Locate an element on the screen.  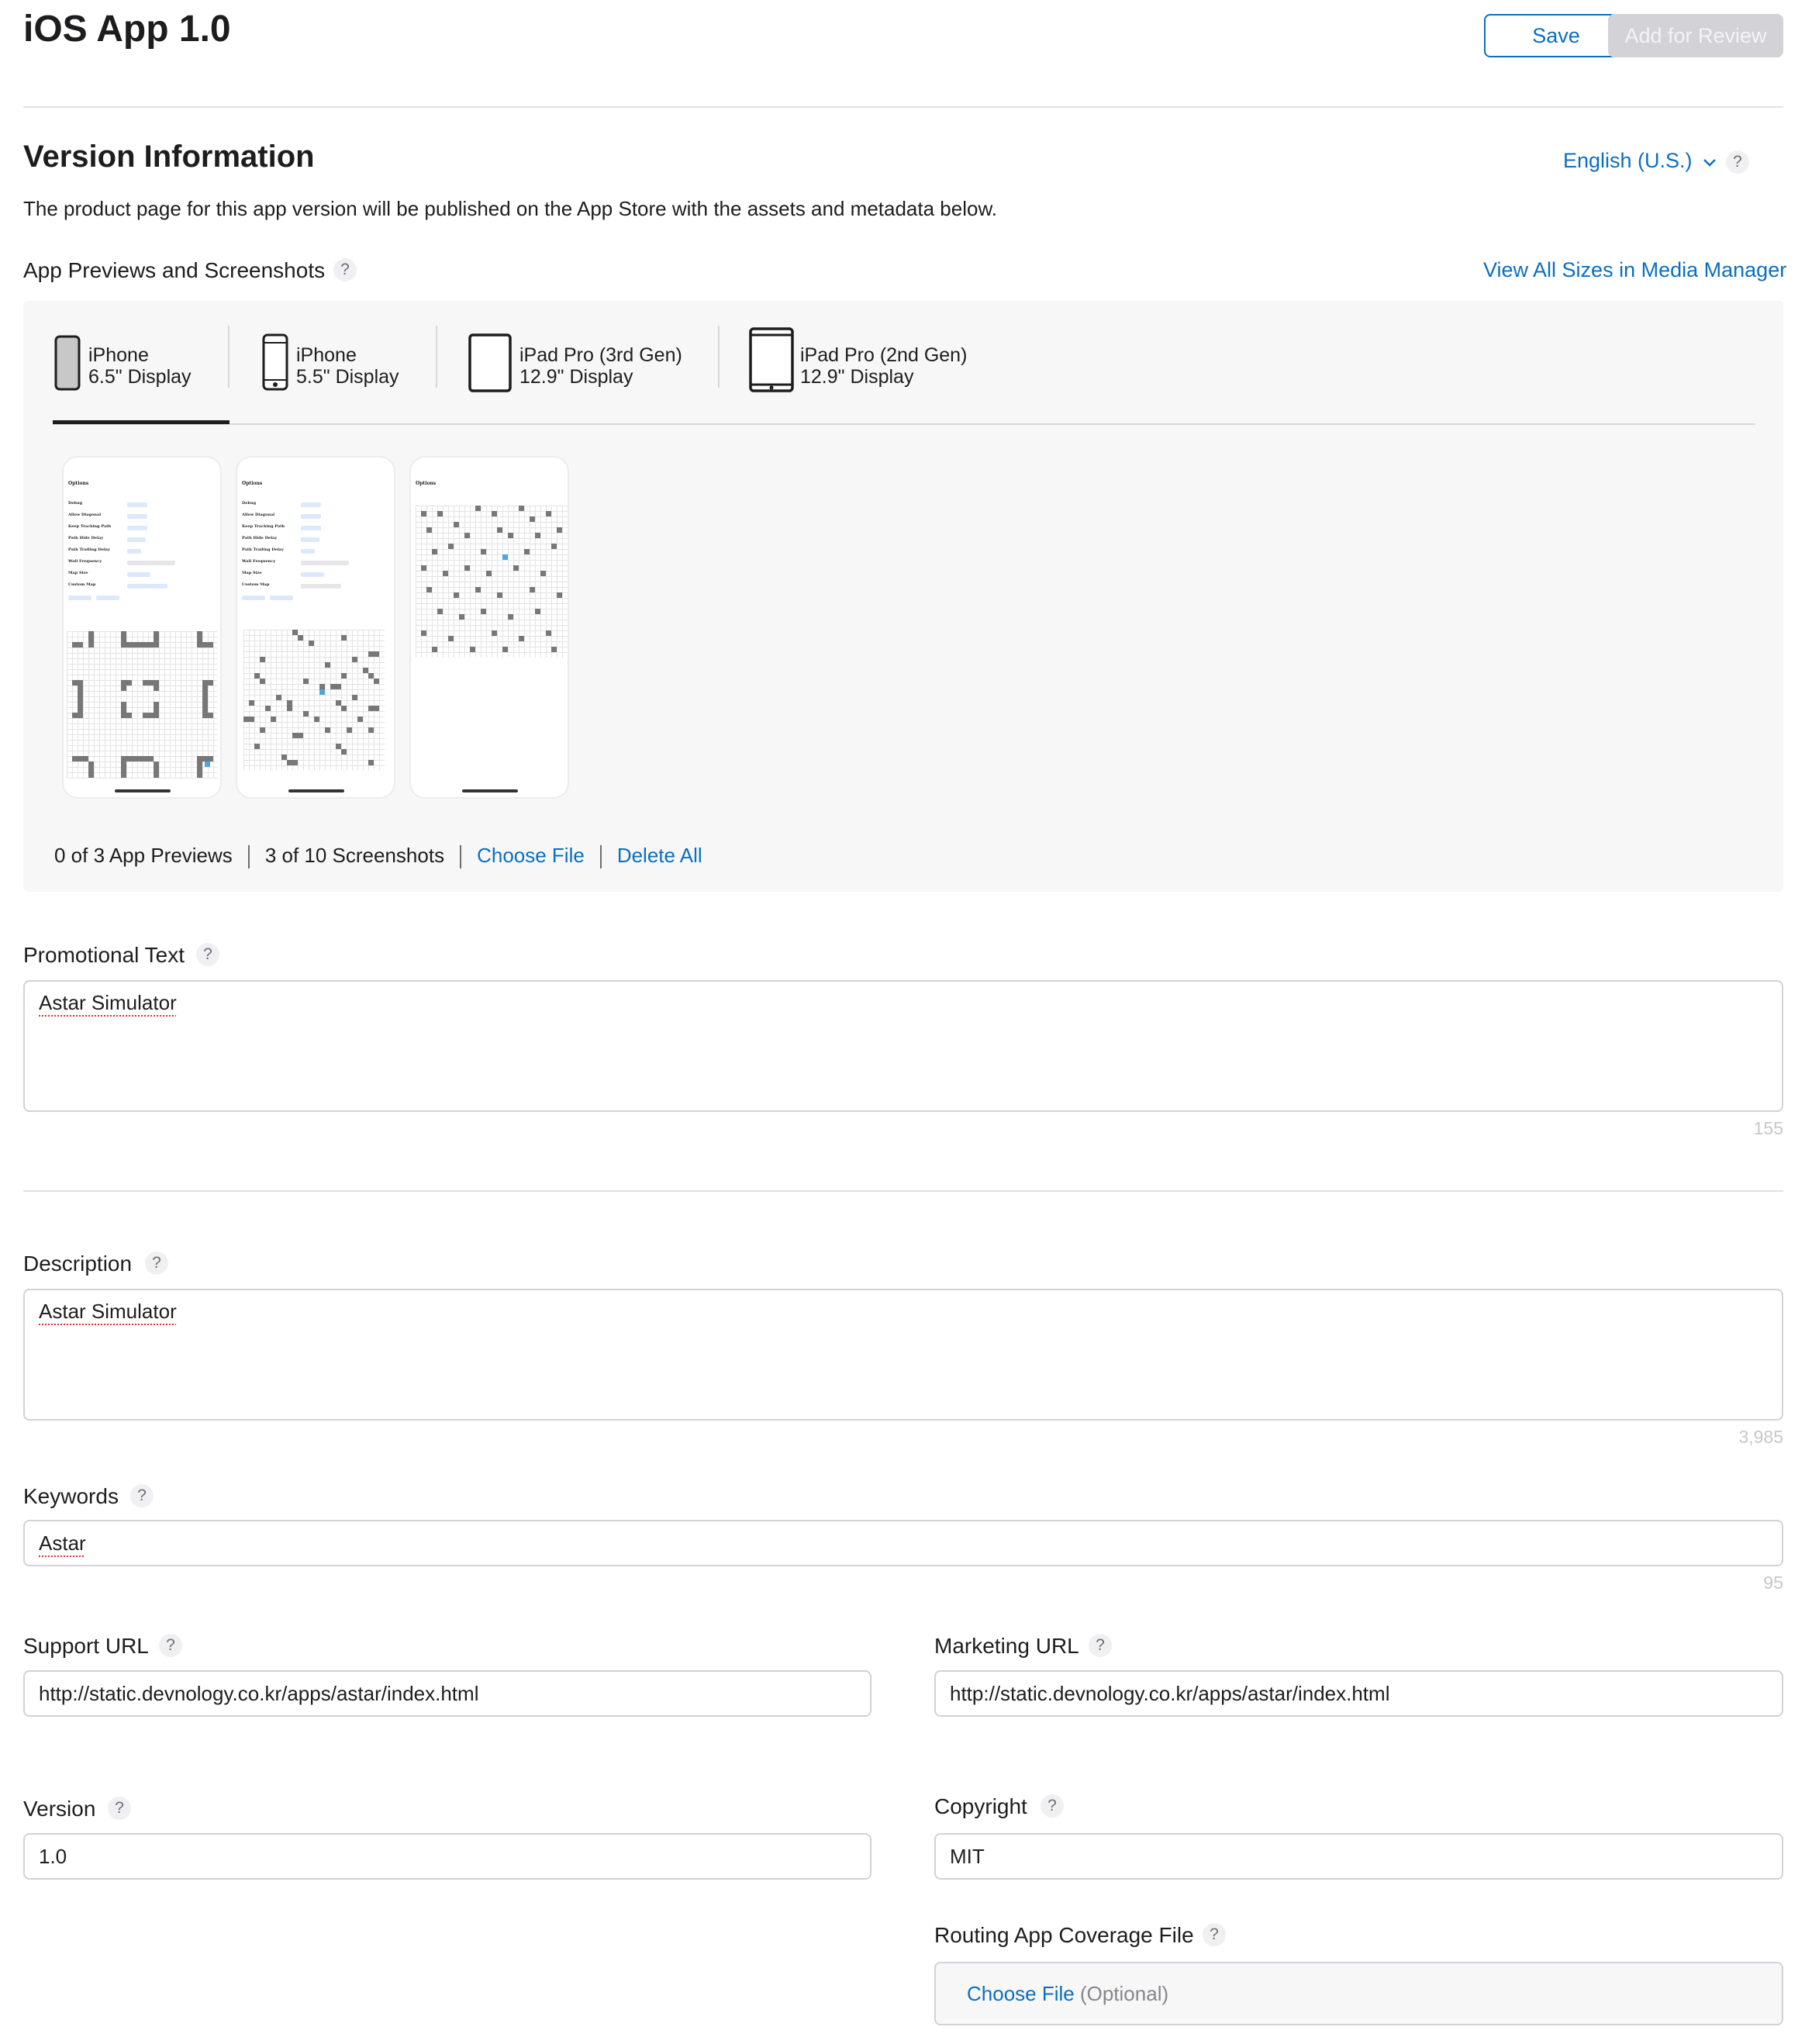
routing-file-label: Routing App Coverage File is located at coordinates (1064, 1935).